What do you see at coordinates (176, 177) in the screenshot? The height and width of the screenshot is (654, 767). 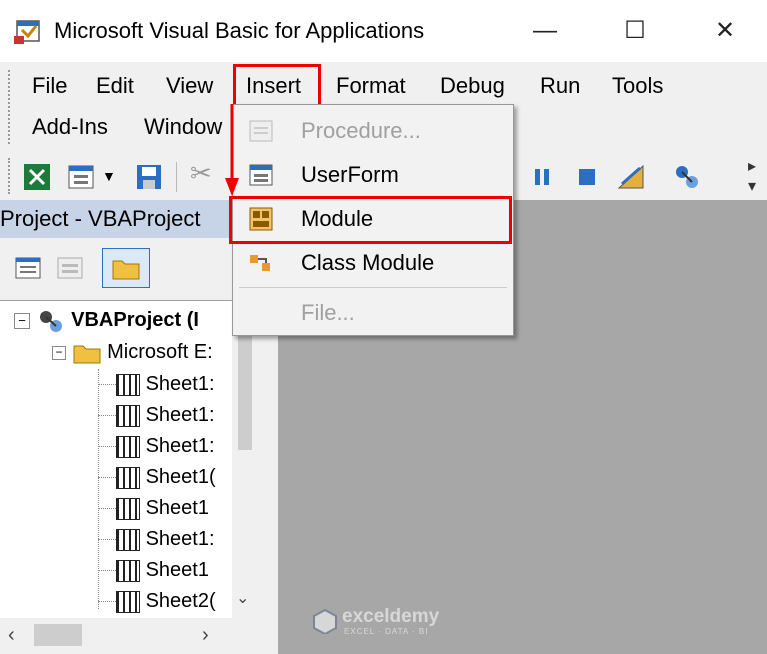 I see `toolbar-separator` at bounding box center [176, 177].